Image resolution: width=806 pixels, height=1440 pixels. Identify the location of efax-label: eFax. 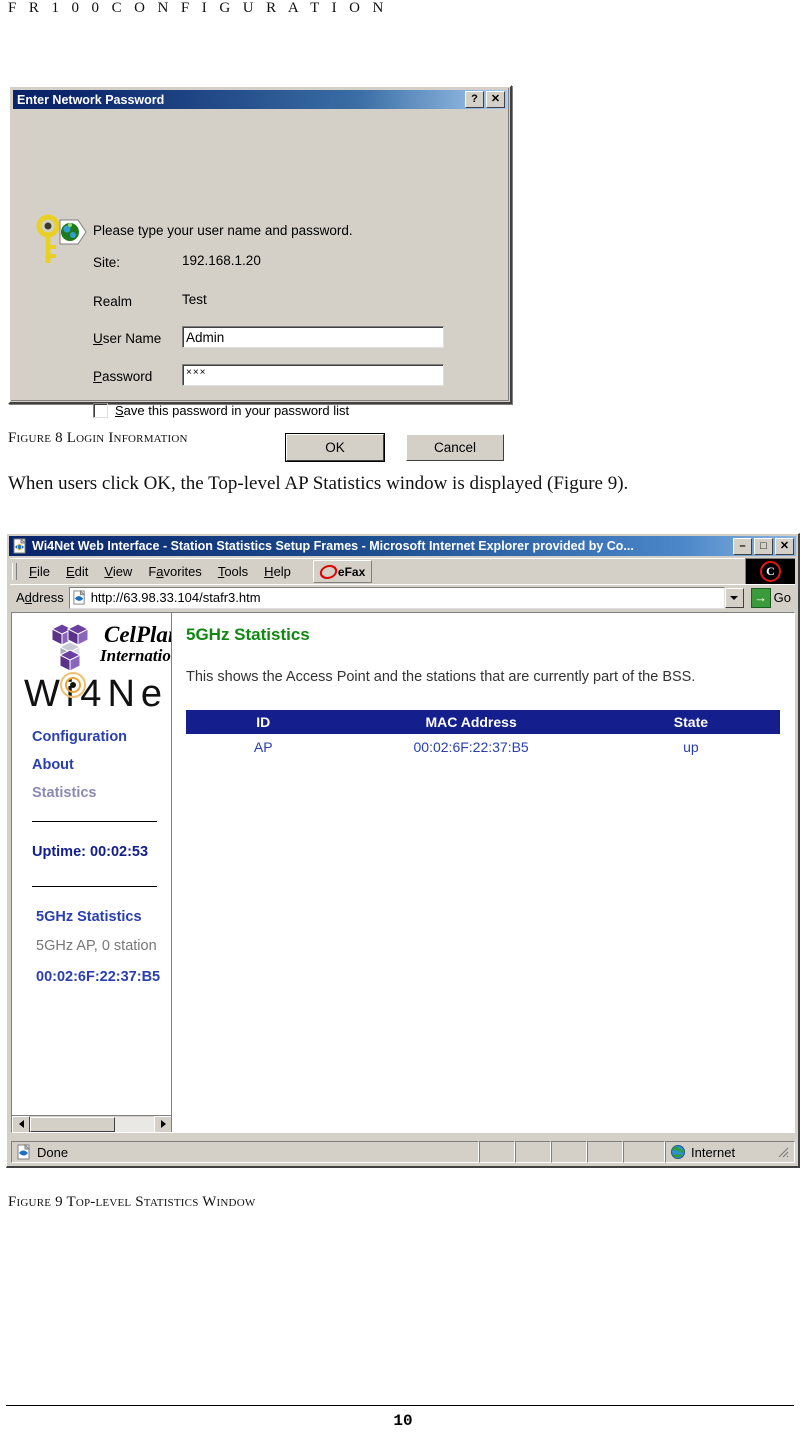
(351, 571).